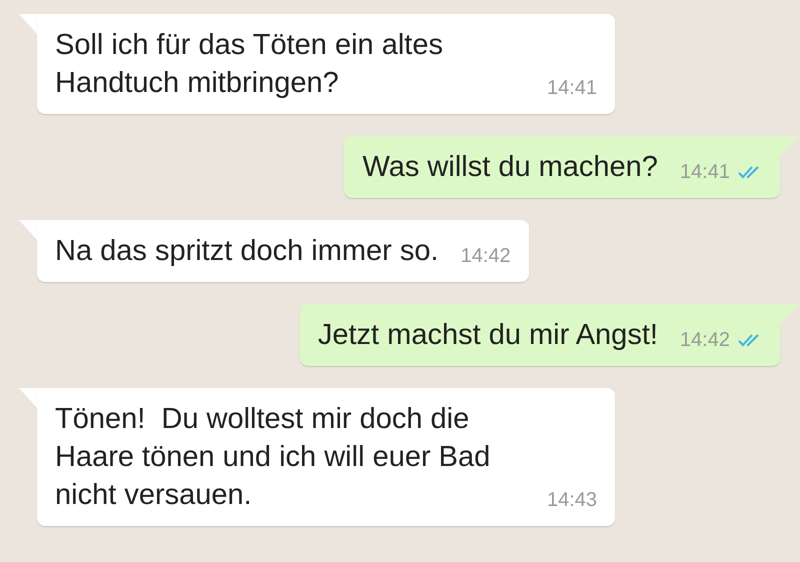  I want to click on message-text: Was willst du machen?, so click(510, 167).